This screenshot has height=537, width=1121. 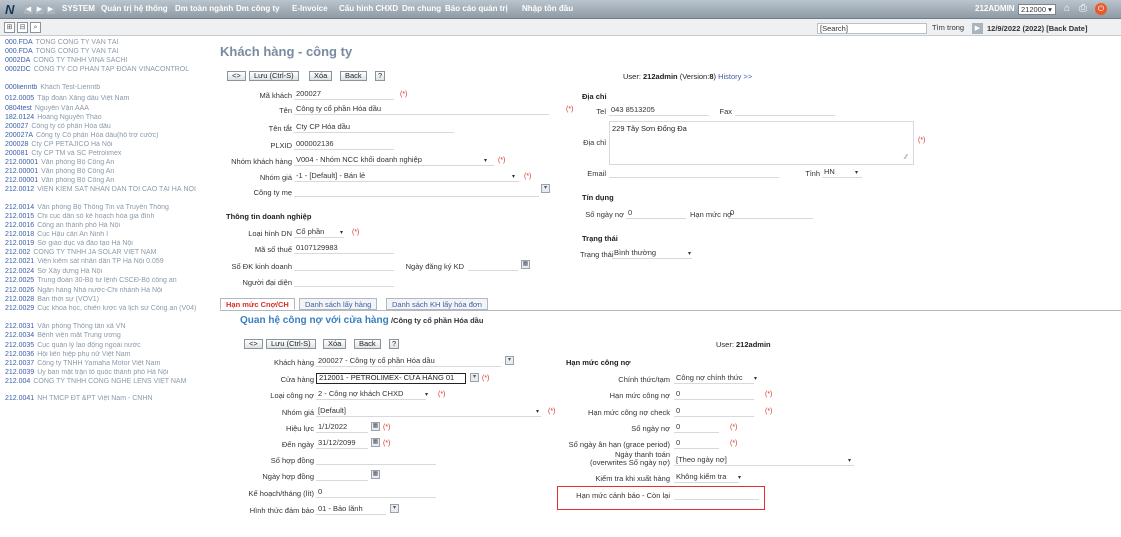 What do you see at coordinates (368, 8) in the screenshot?
I see `menu-cau-hinh-chxd: Cấu hình CHXD` at bounding box center [368, 8].